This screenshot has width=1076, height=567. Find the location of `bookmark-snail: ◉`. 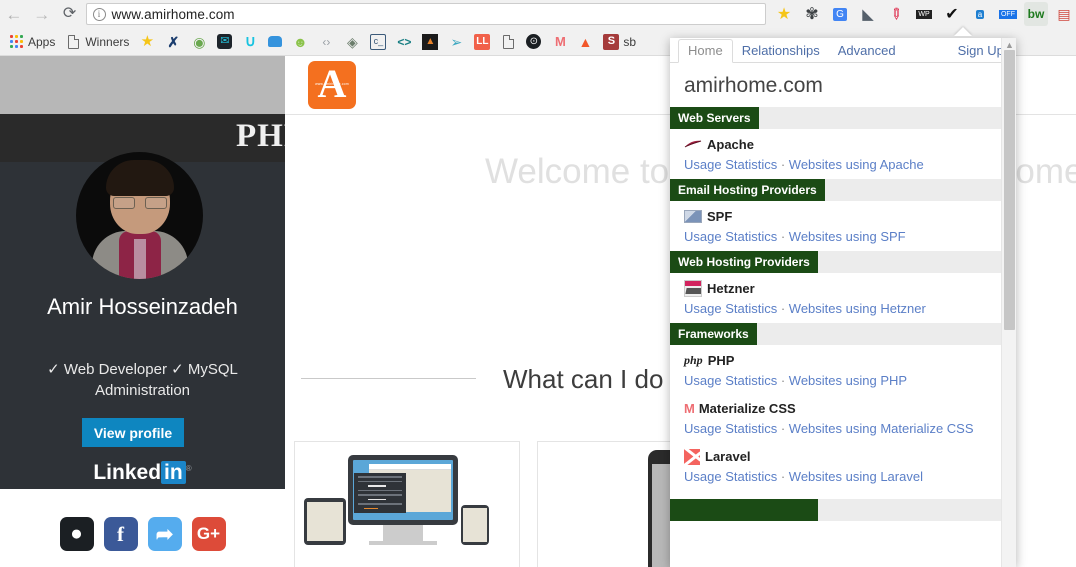

bookmark-snail: ◉ is located at coordinates (199, 42).